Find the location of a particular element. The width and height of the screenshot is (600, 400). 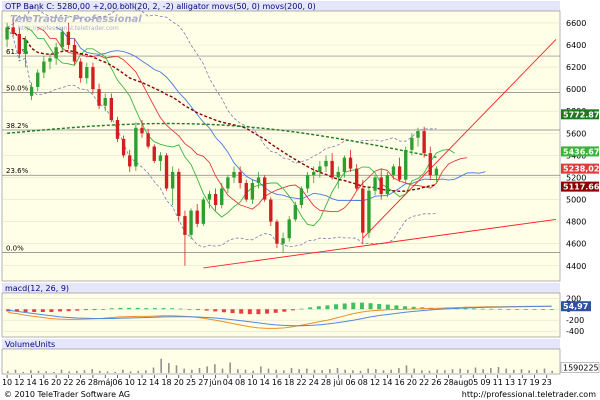

x-tick-label: 10 is located at coordinates (252, 382).